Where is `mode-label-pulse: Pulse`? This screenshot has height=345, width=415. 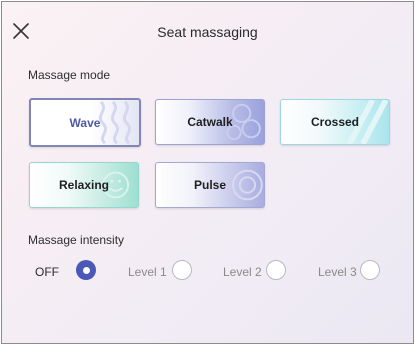 mode-label-pulse: Pulse is located at coordinates (209, 185).